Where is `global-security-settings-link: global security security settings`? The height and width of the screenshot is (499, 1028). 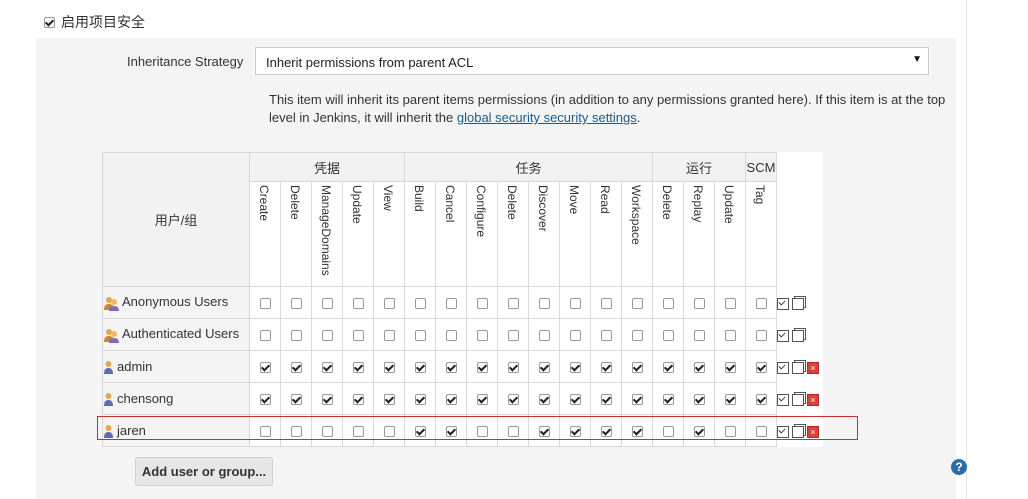 global-security-settings-link: global security security settings is located at coordinates (547, 117).